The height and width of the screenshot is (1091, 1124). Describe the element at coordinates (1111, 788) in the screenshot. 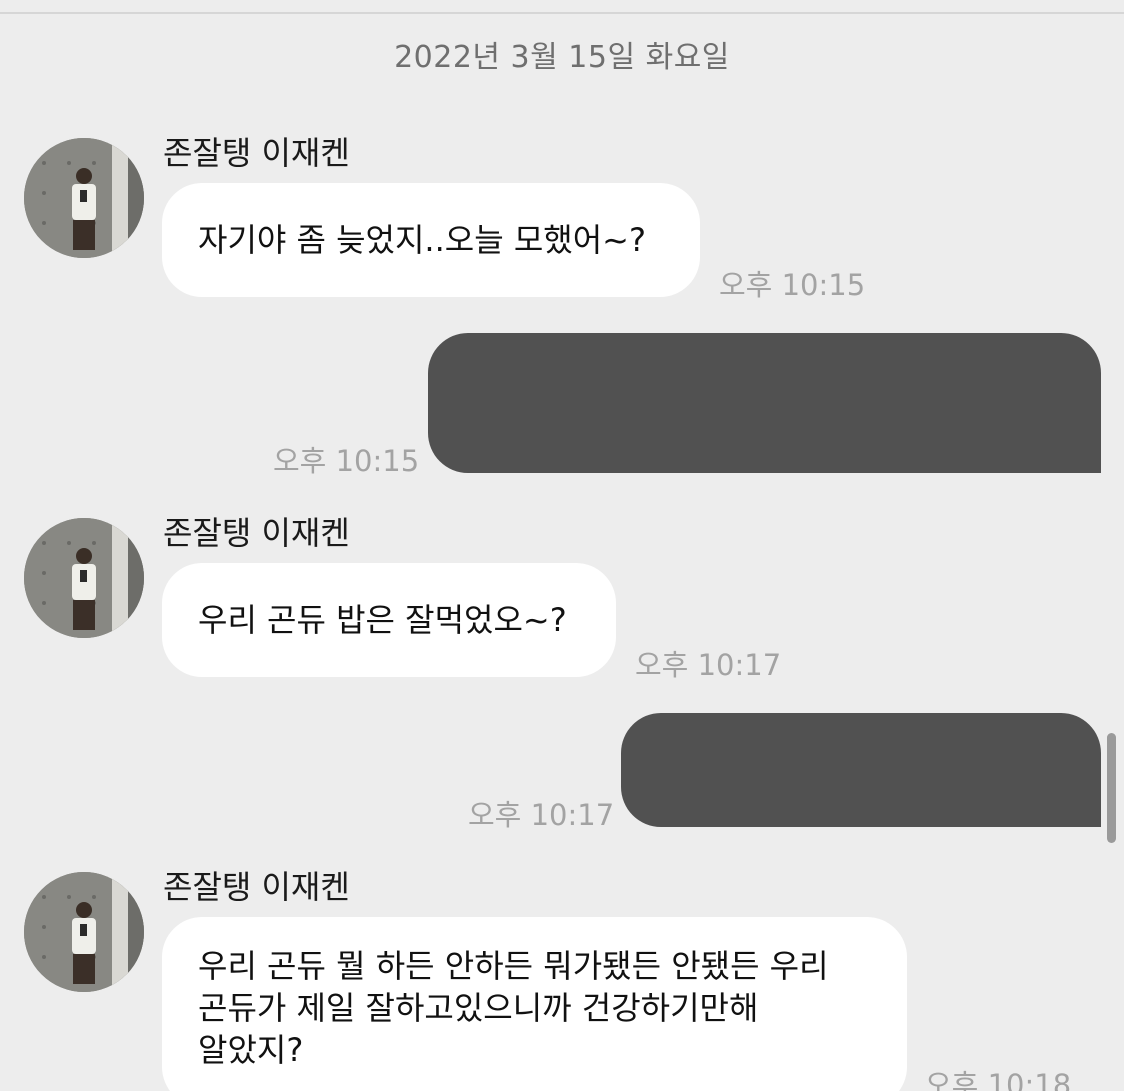

I see `scrollbar` at that location.